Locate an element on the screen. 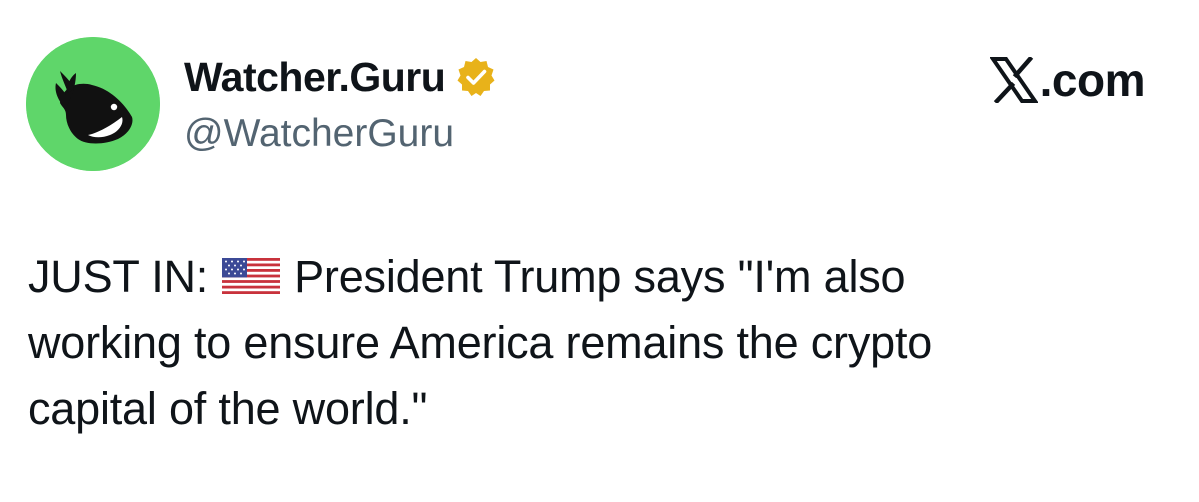 The width and height of the screenshot is (1199, 502). tweet-line-1-text: President Trump says "I'm also is located at coordinates (600, 276).